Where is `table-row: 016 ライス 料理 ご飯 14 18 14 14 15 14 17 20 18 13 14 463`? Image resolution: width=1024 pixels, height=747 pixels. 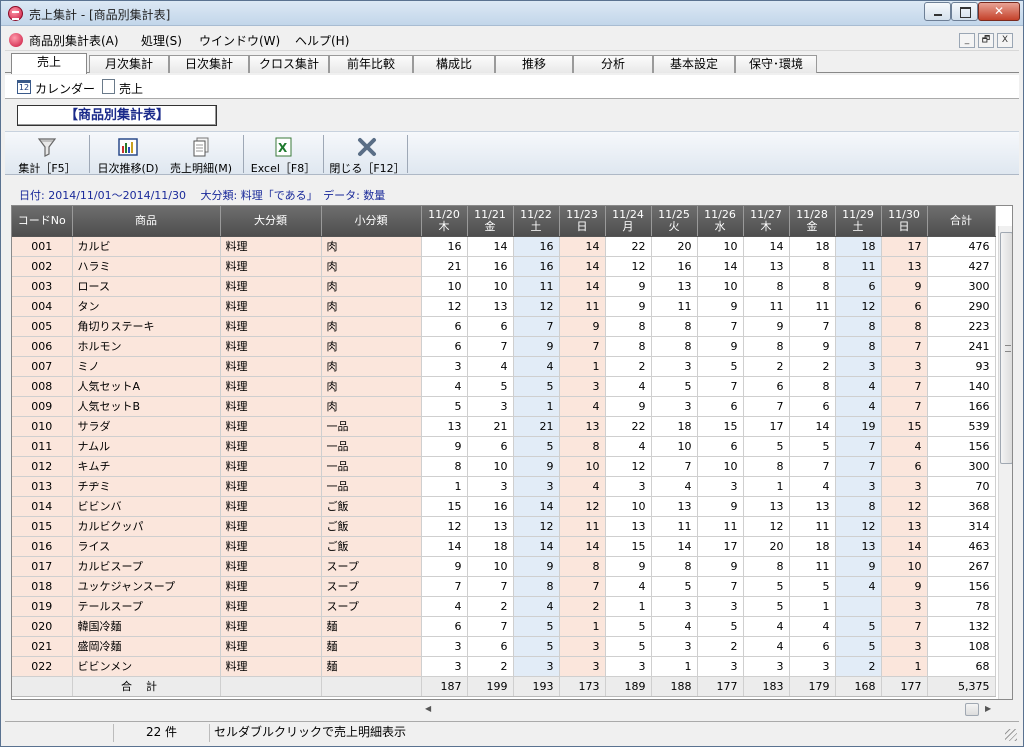 table-row: 016 ライス 料理 ご飯 14 18 14 14 15 14 17 20 18 13 14 463 is located at coordinates (504, 546).